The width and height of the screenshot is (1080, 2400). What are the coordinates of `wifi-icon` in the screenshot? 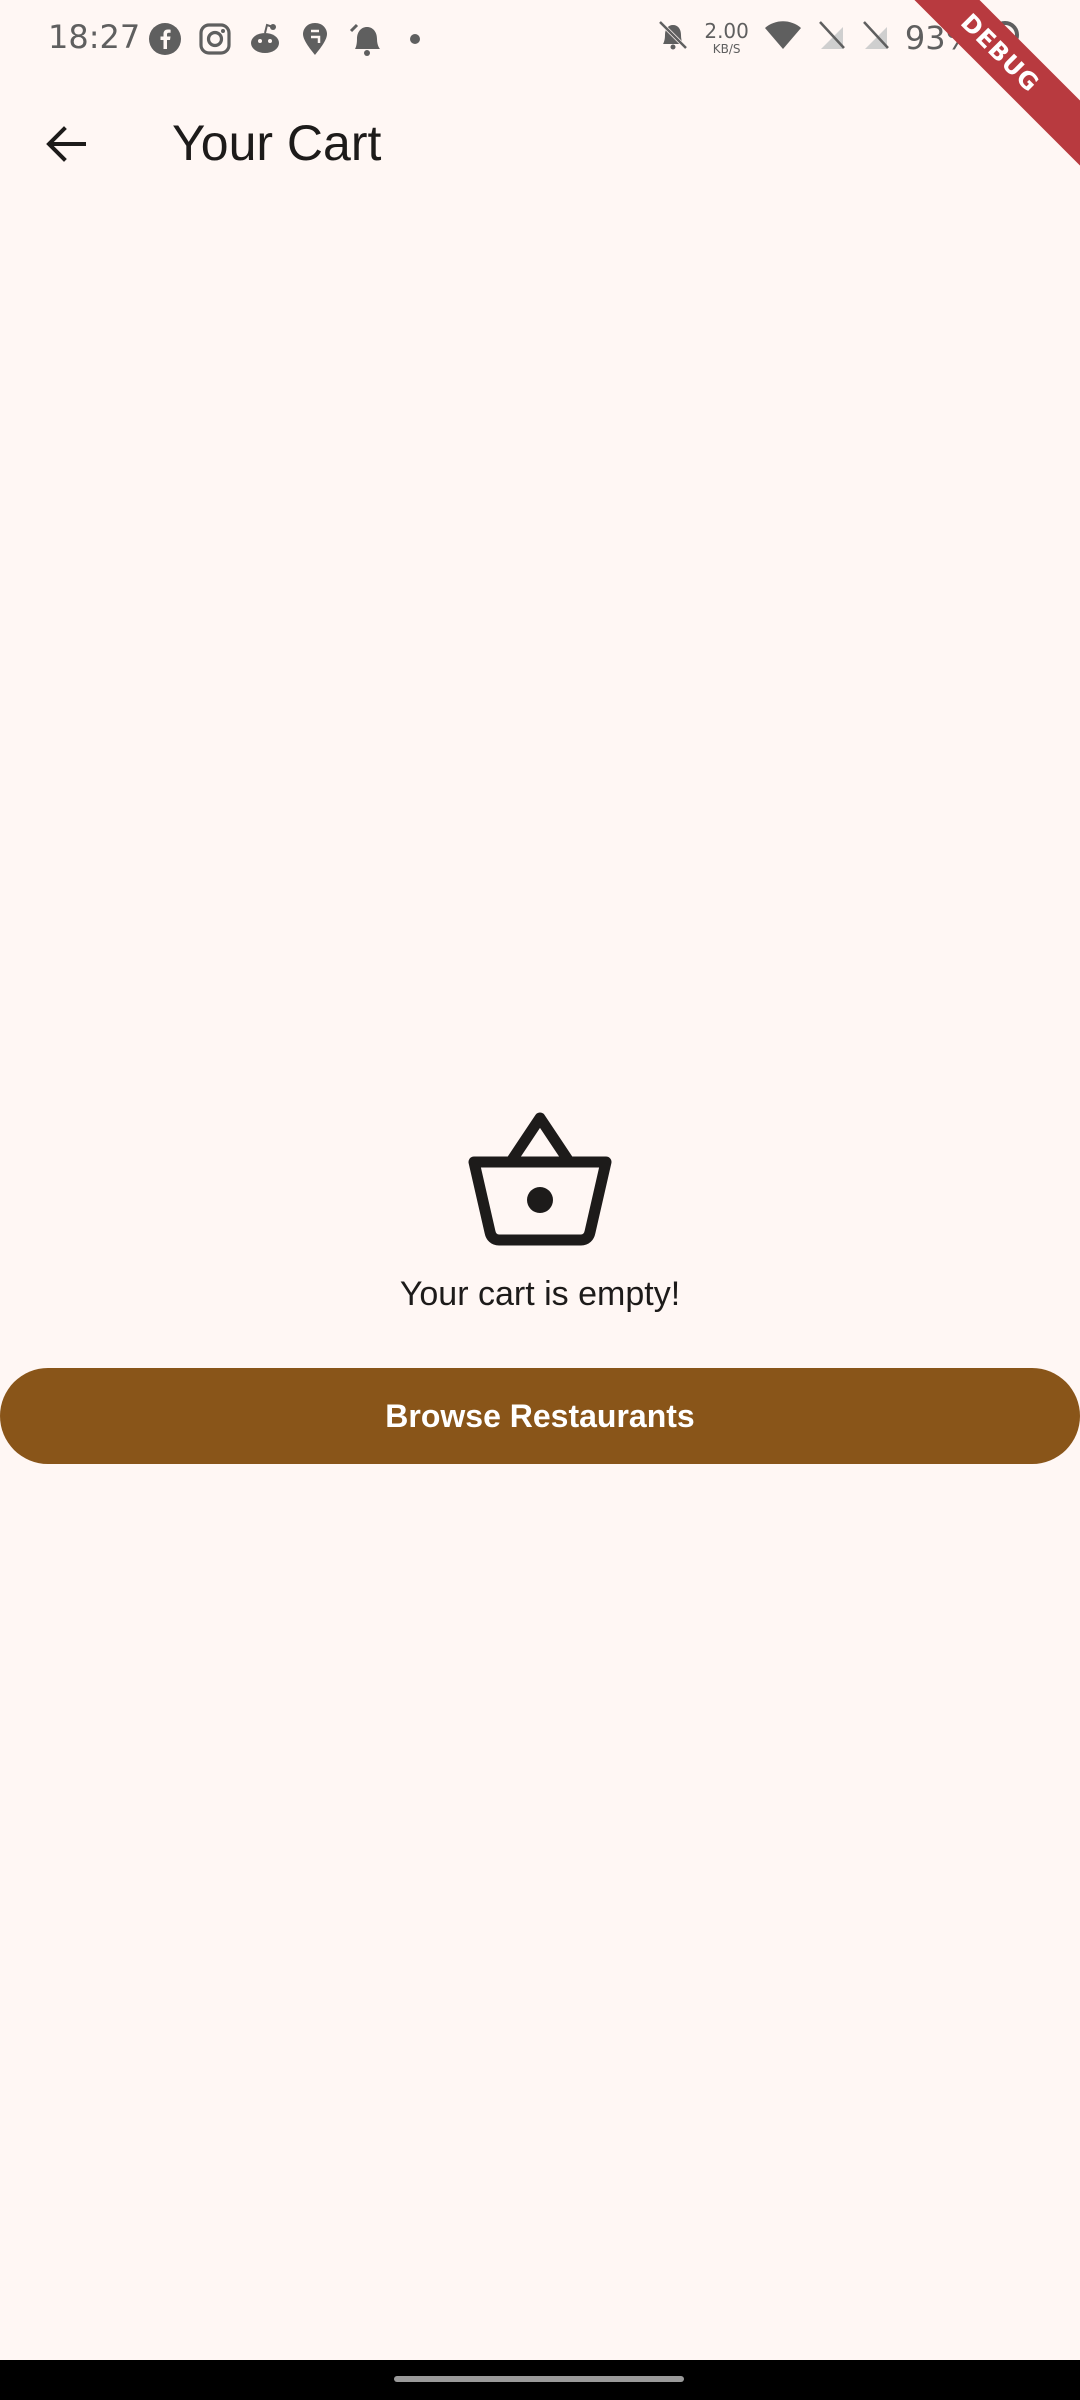 It's located at (783, 37).